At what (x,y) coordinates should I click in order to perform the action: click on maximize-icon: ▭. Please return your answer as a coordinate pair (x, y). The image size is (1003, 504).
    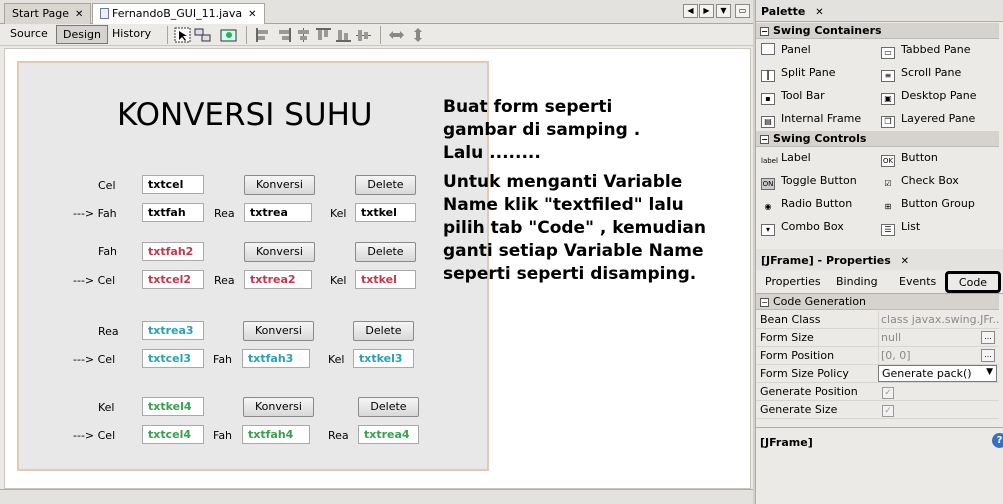
    Looking at the image, I should click on (742, 11).